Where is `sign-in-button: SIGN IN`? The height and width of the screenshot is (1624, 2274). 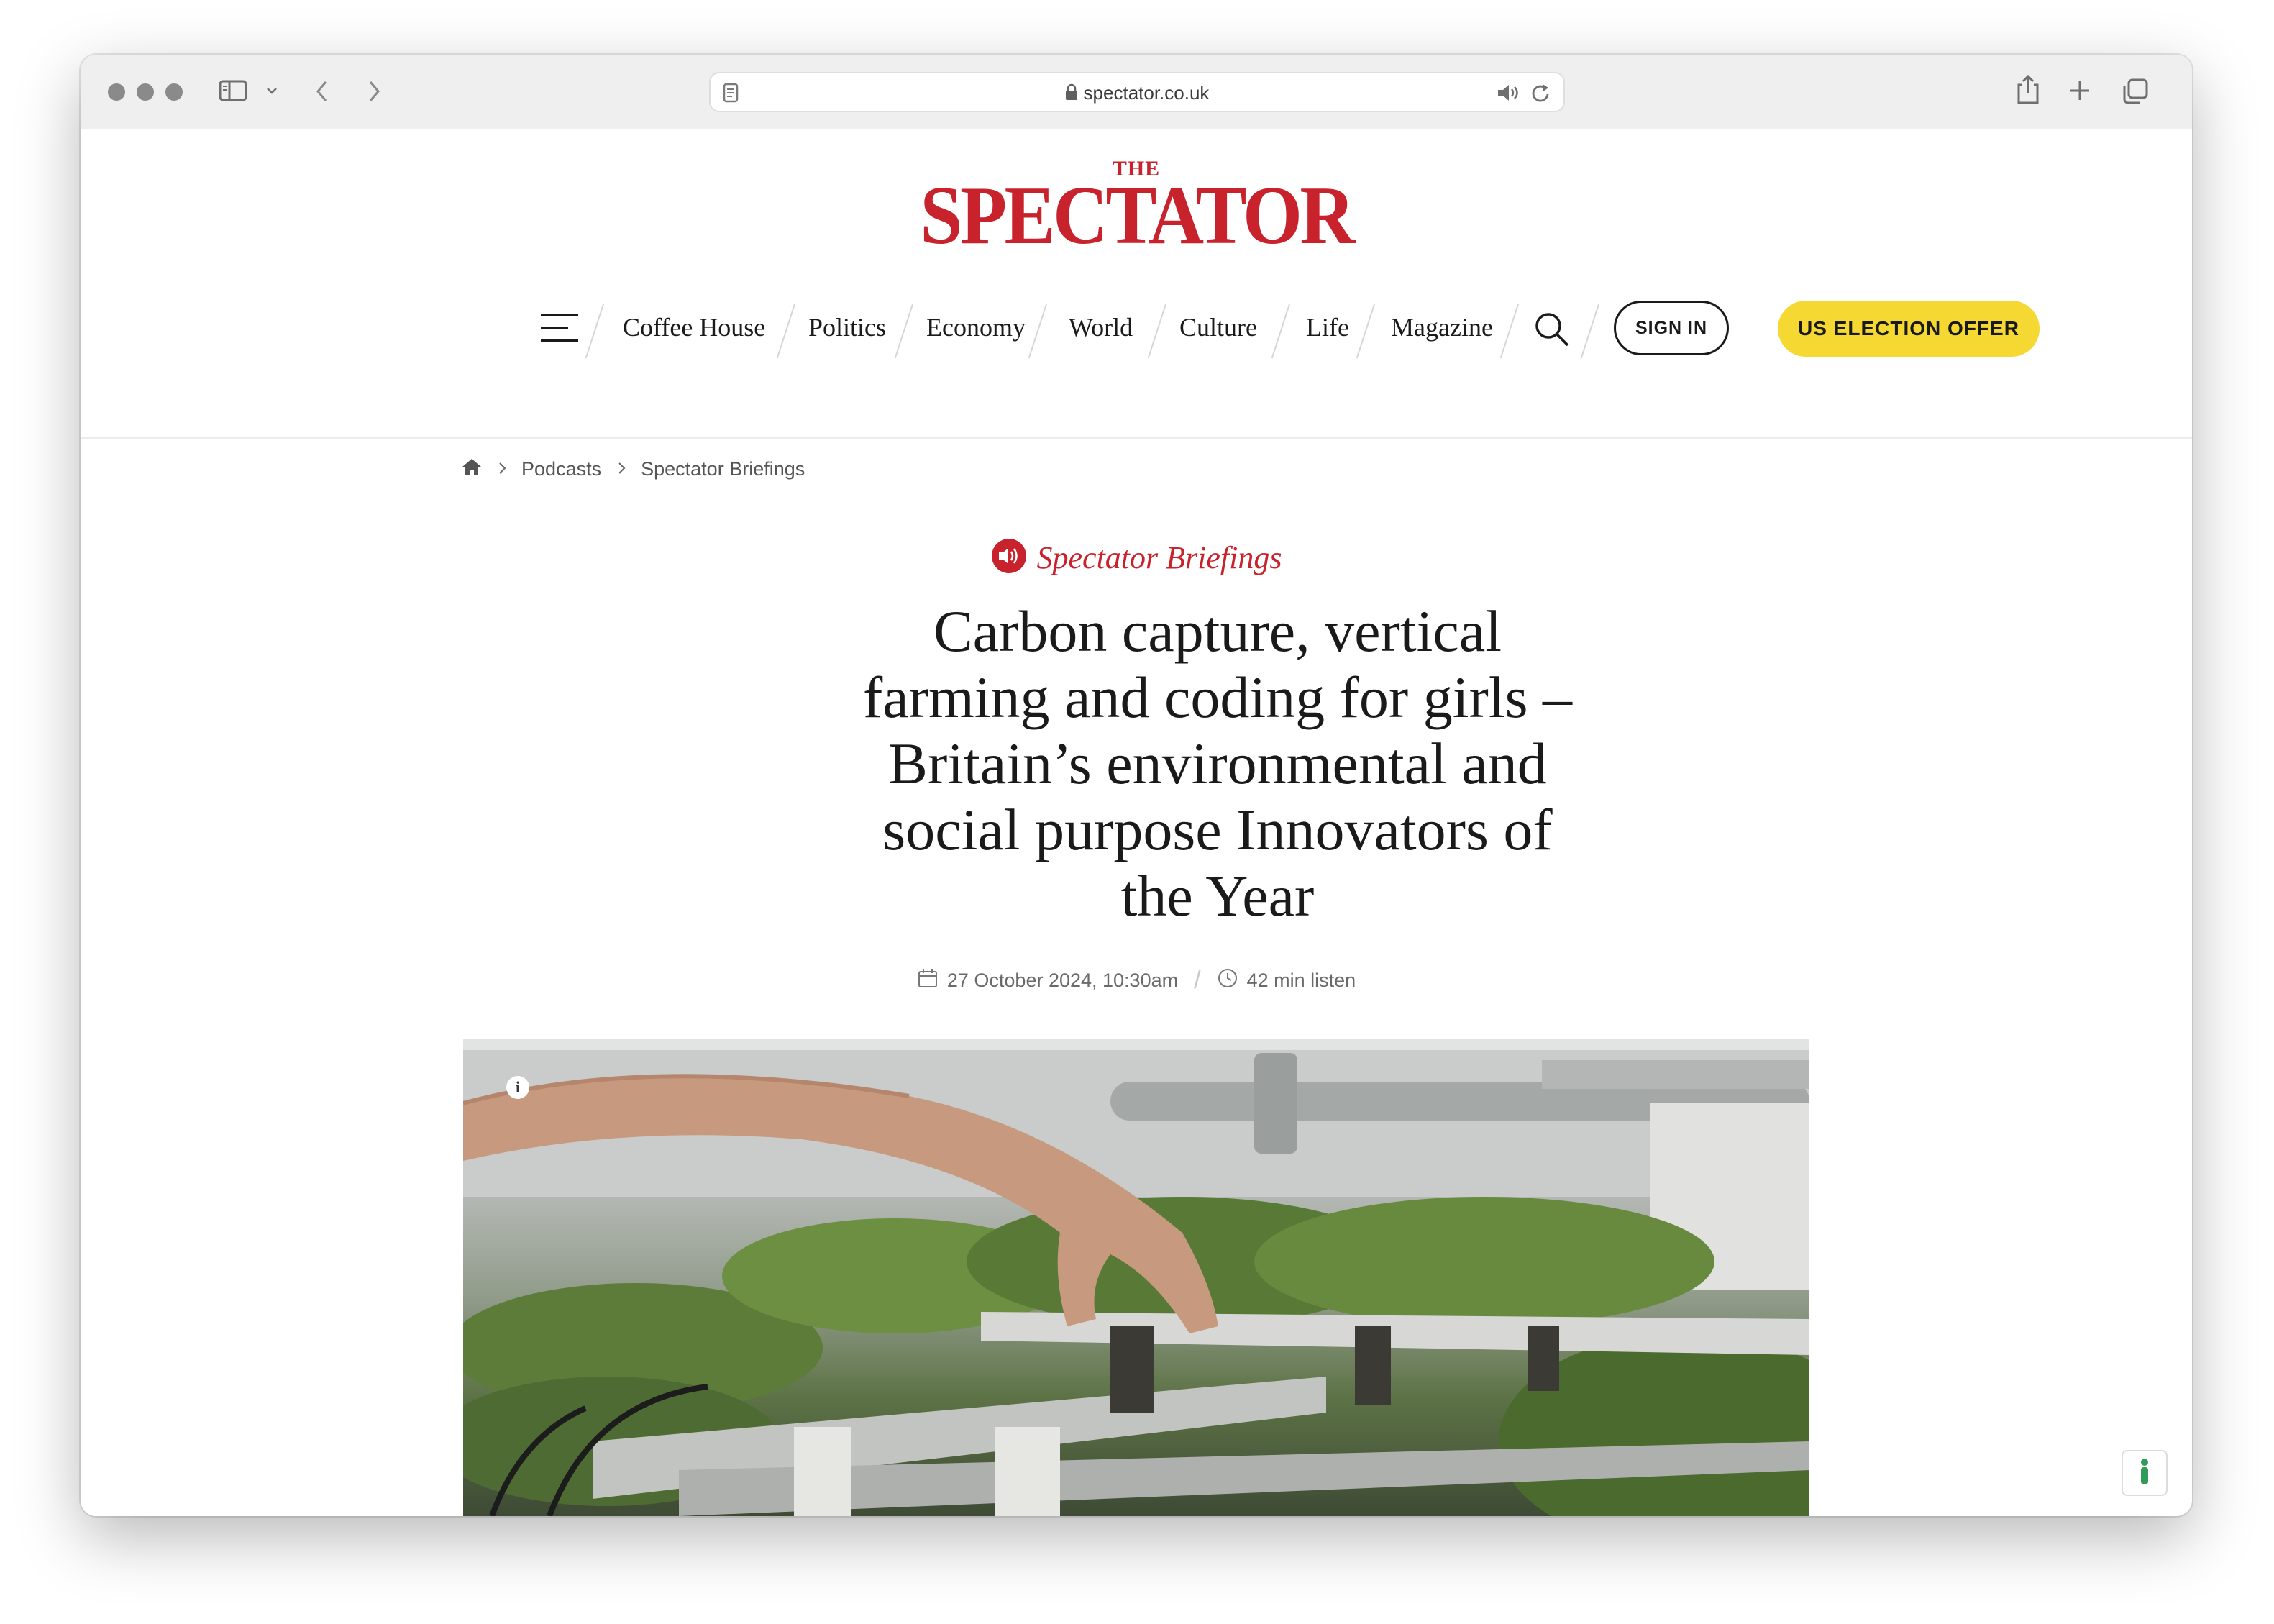 sign-in-button: SIGN IN is located at coordinates (1671, 328).